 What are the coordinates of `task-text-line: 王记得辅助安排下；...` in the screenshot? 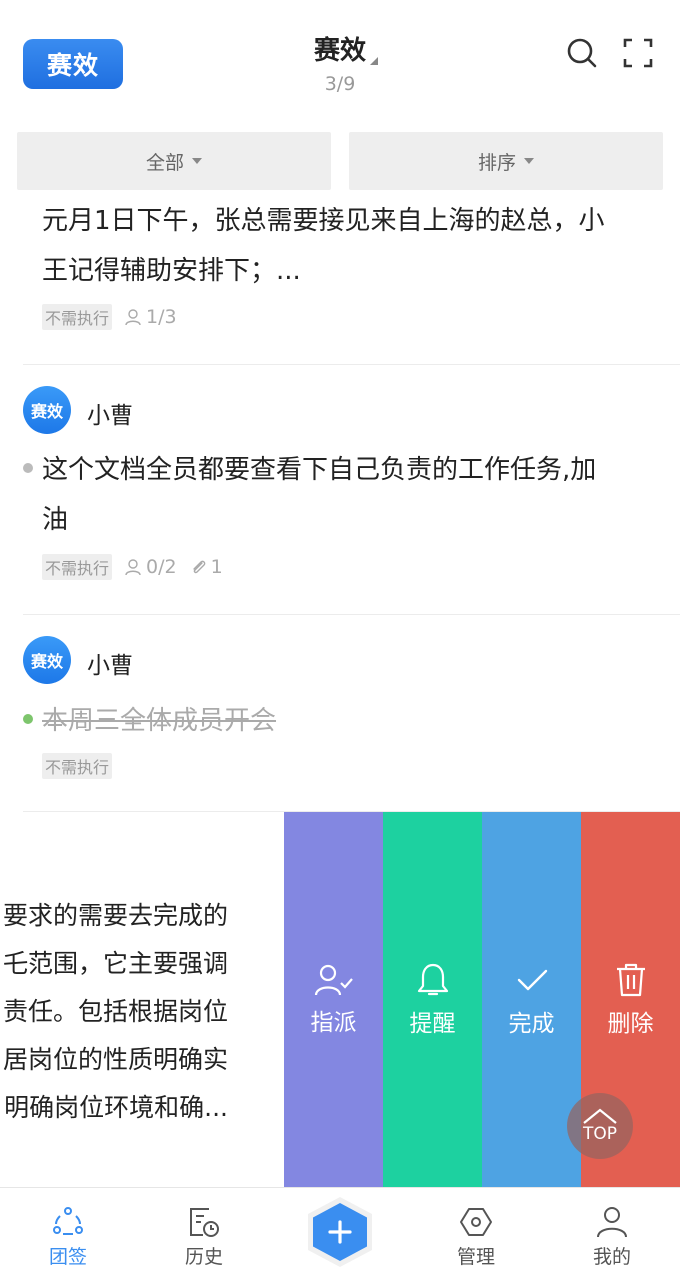 It's located at (171, 271).